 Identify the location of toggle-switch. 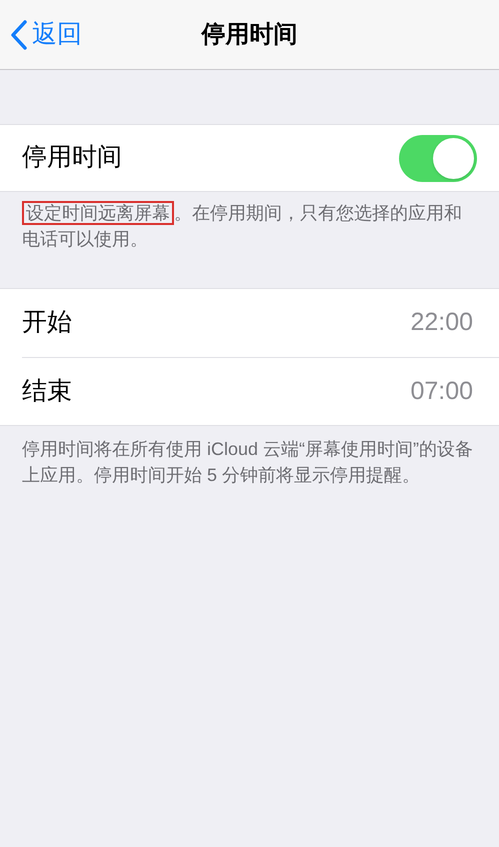
(438, 158).